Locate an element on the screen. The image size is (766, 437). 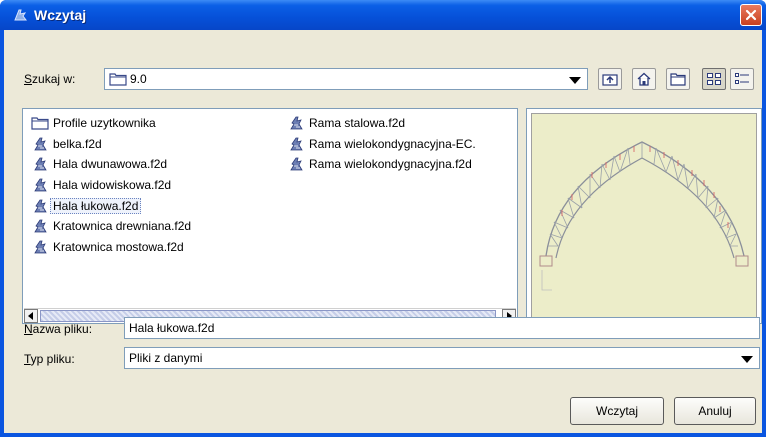
window-title: Wczytaj is located at coordinates (60, 15).